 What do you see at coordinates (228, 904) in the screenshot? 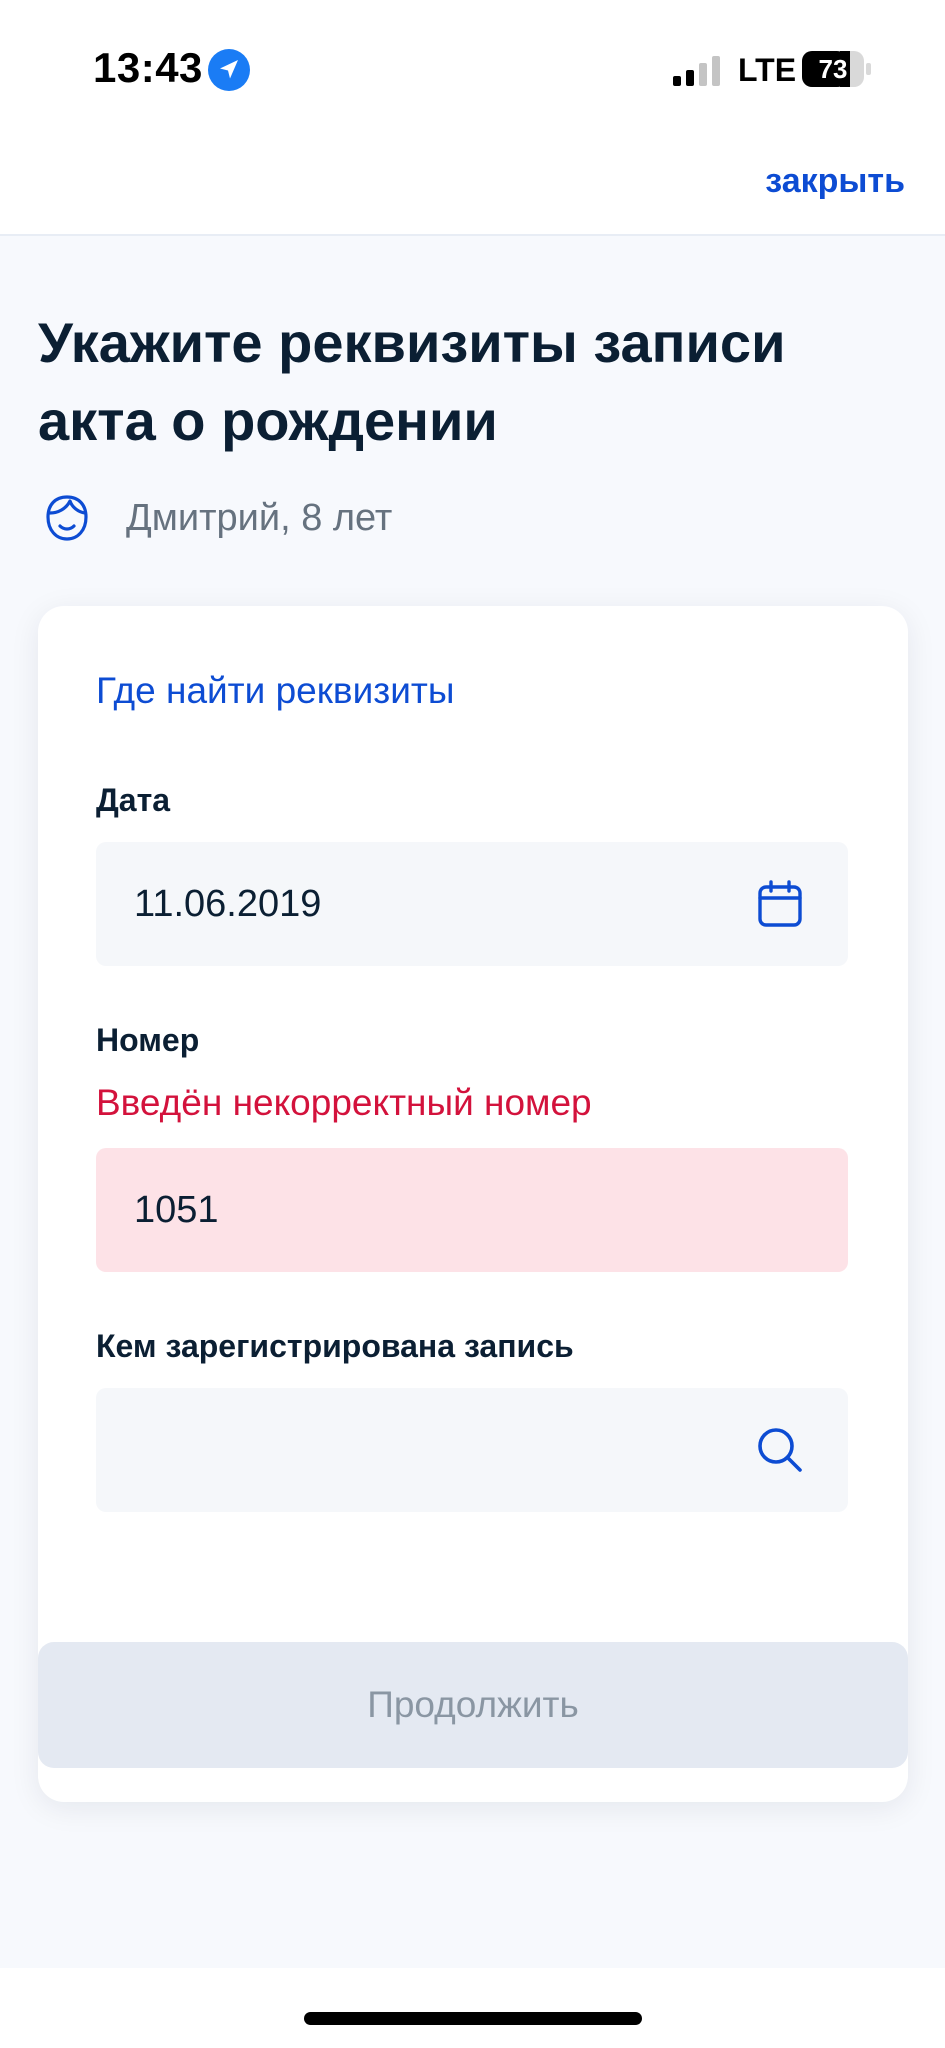
I see `date-value: 11.06.2019` at bounding box center [228, 904].